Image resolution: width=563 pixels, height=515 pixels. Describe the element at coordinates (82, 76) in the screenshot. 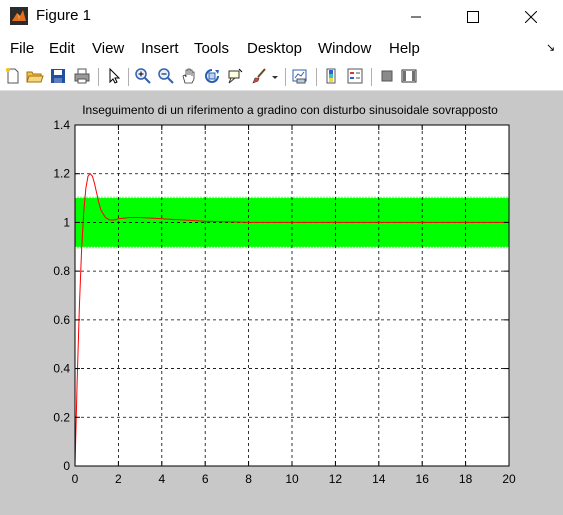

I see `print-icon` at that location.